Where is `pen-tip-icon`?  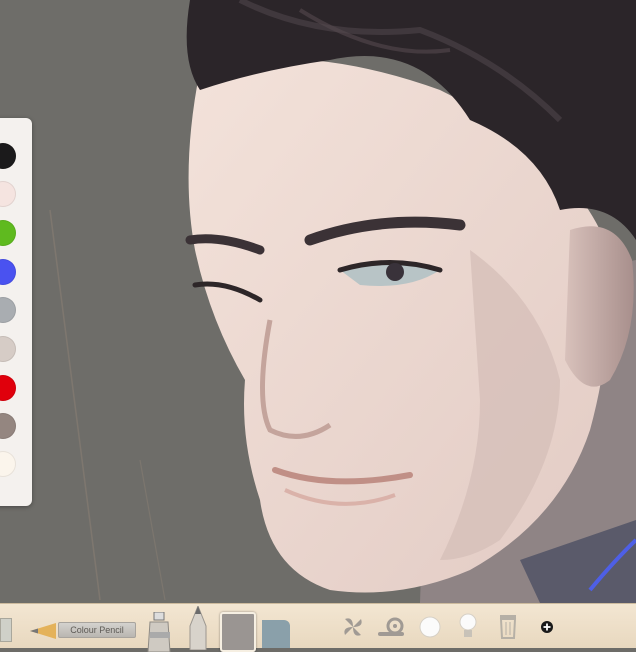 pen-tip-icon is located at coordinates (198, 628).